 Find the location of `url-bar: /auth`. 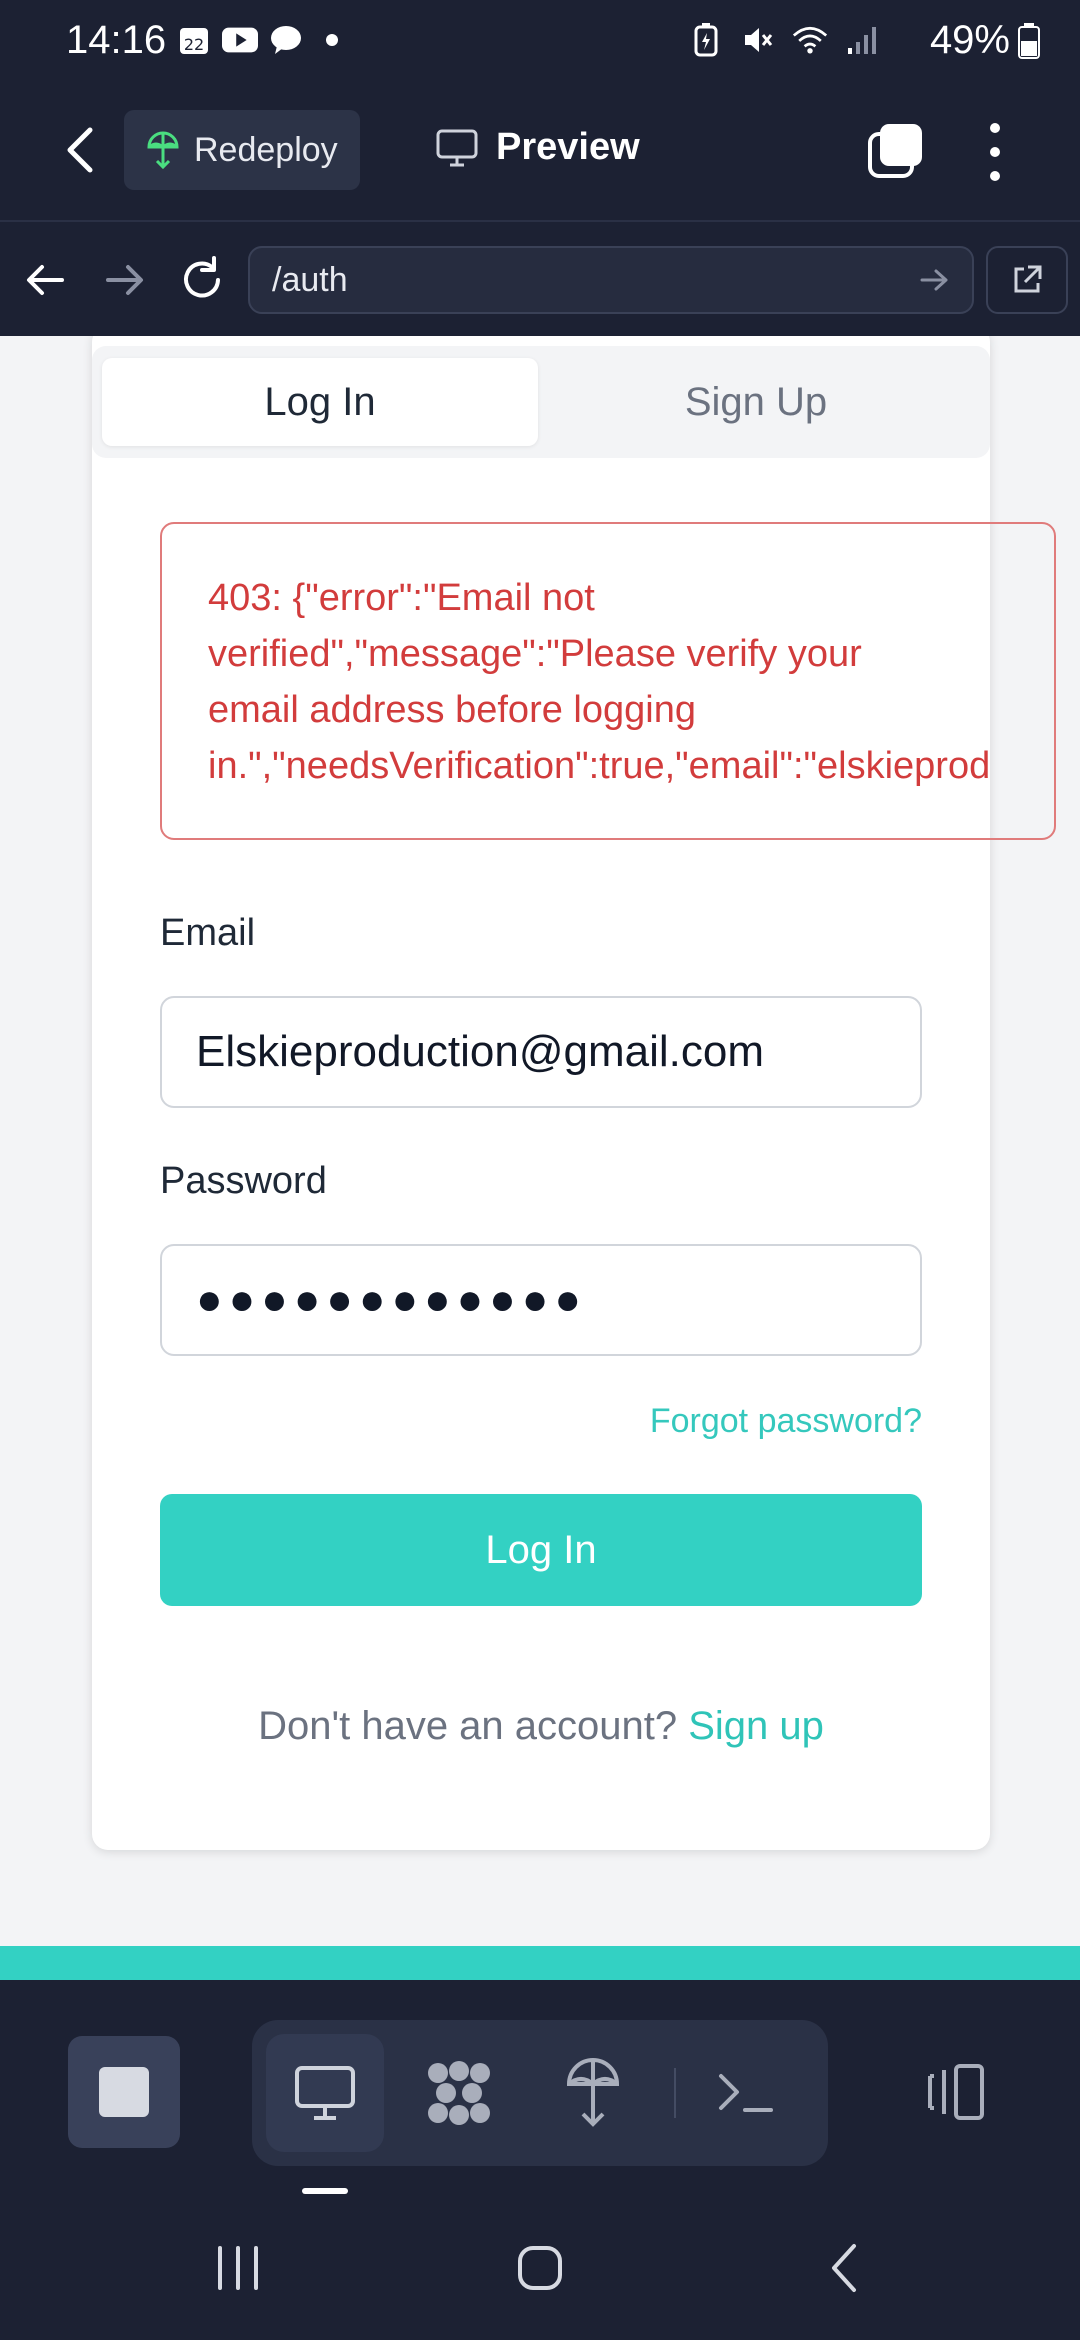

url-bar: /auth is located at coordinates (540, 278).